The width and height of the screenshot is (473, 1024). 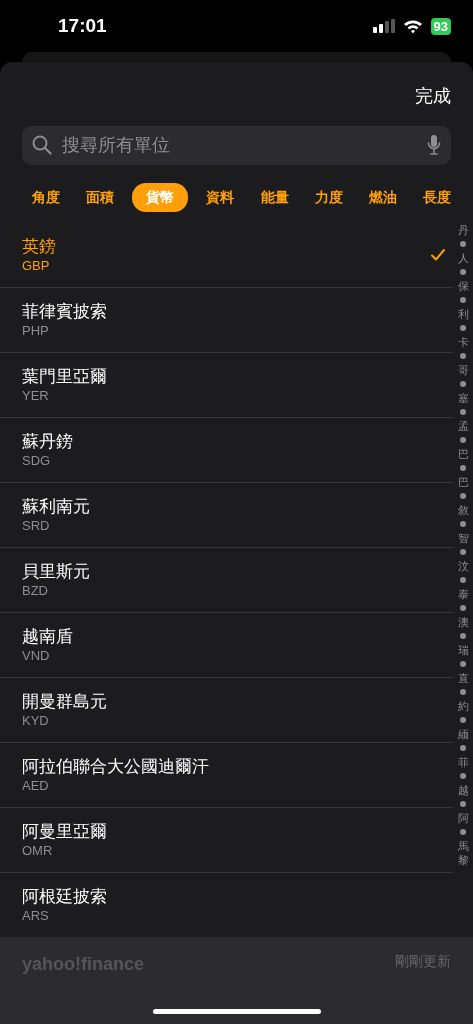 What do you see at coordinates (46, 197) in the screenshot?
I see `category-tab: 角度` at bounding box center [46, 197].